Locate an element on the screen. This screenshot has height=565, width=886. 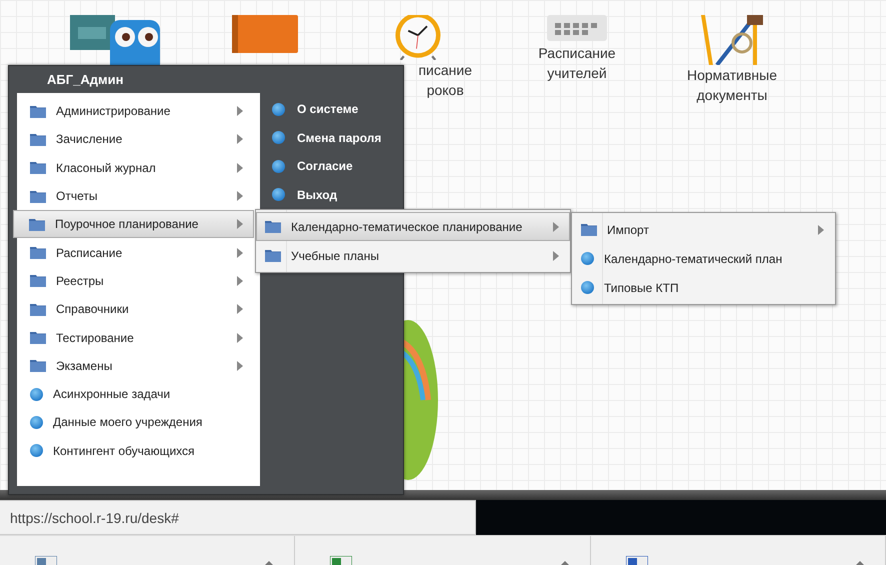
desktop-icon-label: писание роков is located at coordinates (448, 80).